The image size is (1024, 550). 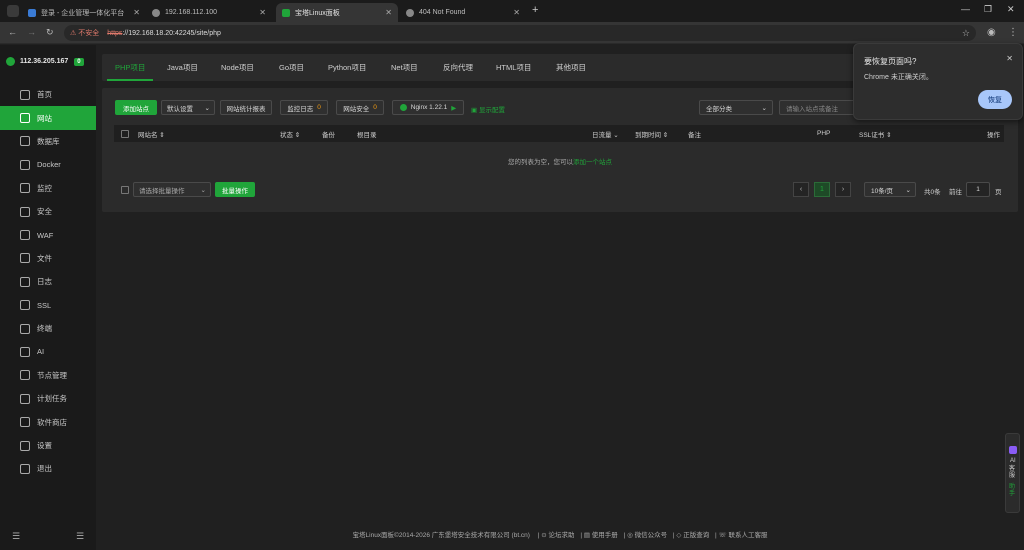 I want to click on site-stats-button: 网站统计报表, so click(x=246, y=107).